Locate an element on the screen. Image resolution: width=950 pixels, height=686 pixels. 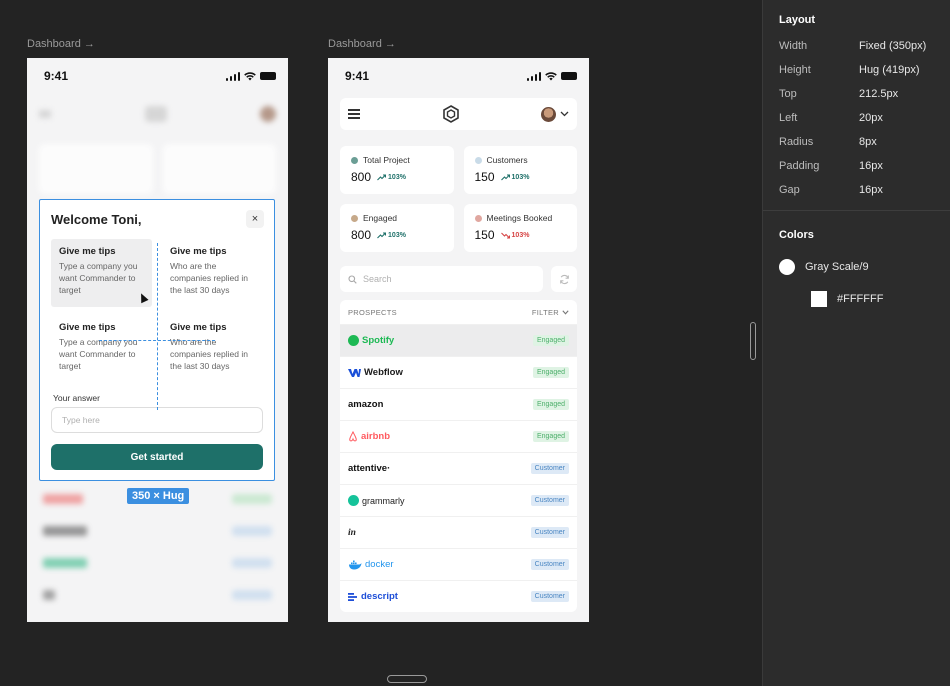
trend-down-icon is located at coordinates (505, 235).